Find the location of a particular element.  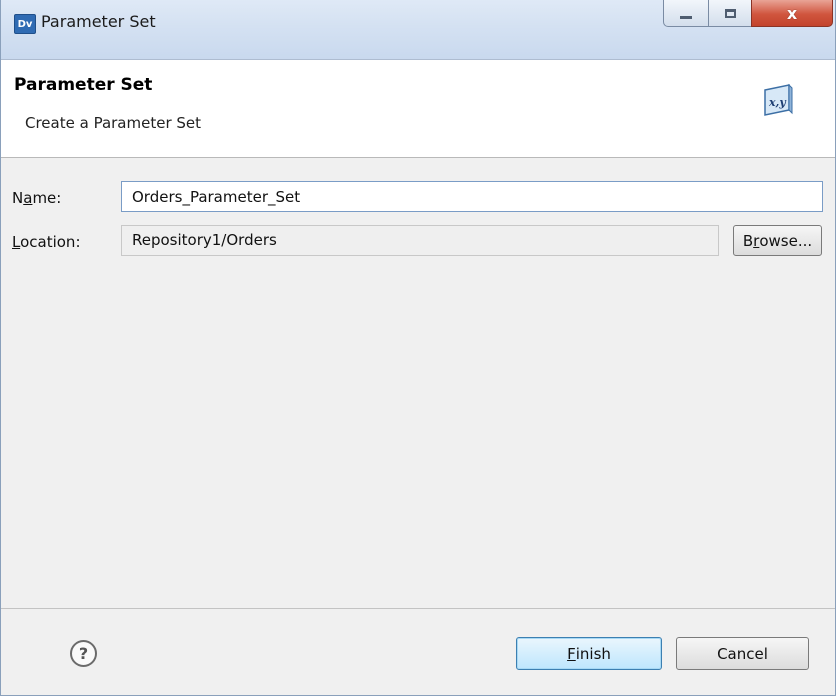

parameter-set-icon-label: x,y is located at coordinates (777, 102).